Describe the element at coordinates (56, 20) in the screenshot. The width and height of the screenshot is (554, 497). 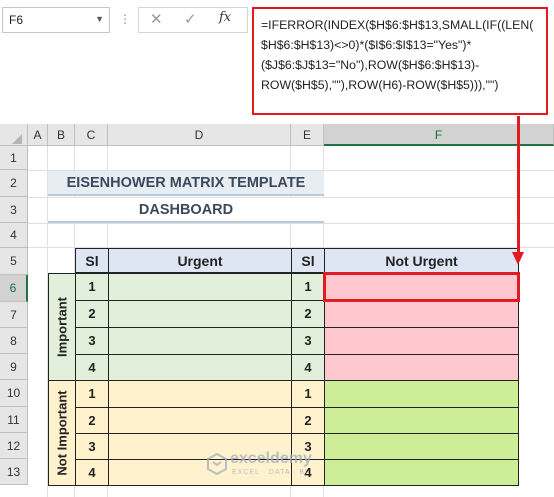
I see `name-box: F6 ▼` at that location.